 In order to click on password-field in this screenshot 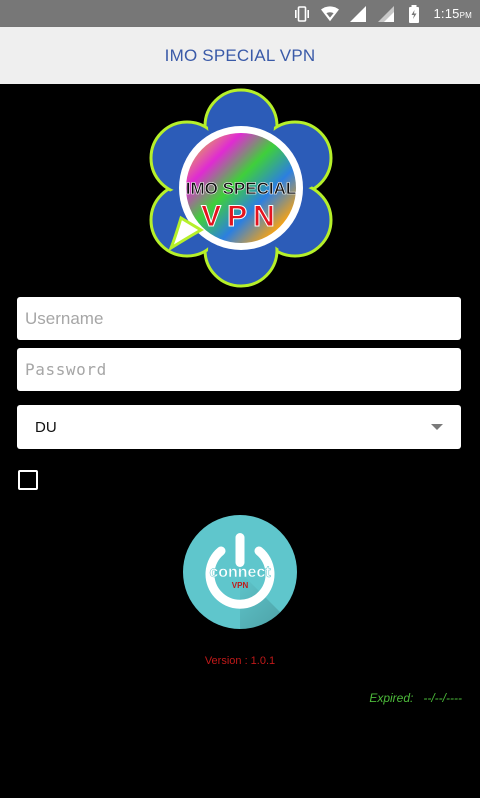, I will do `click(239, 369)`.